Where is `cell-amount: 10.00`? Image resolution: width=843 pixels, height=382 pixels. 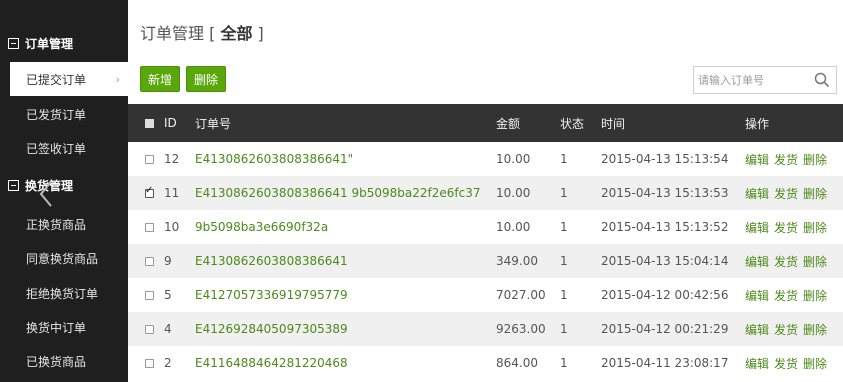 cell-amount: 10.00 is located at coordinates (513, 159).